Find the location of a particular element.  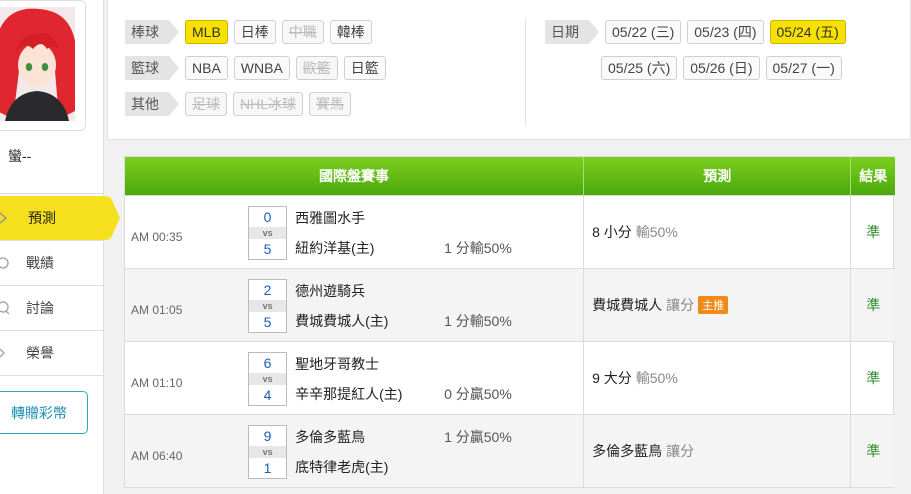

avatar is located at coordinates (43, 65).